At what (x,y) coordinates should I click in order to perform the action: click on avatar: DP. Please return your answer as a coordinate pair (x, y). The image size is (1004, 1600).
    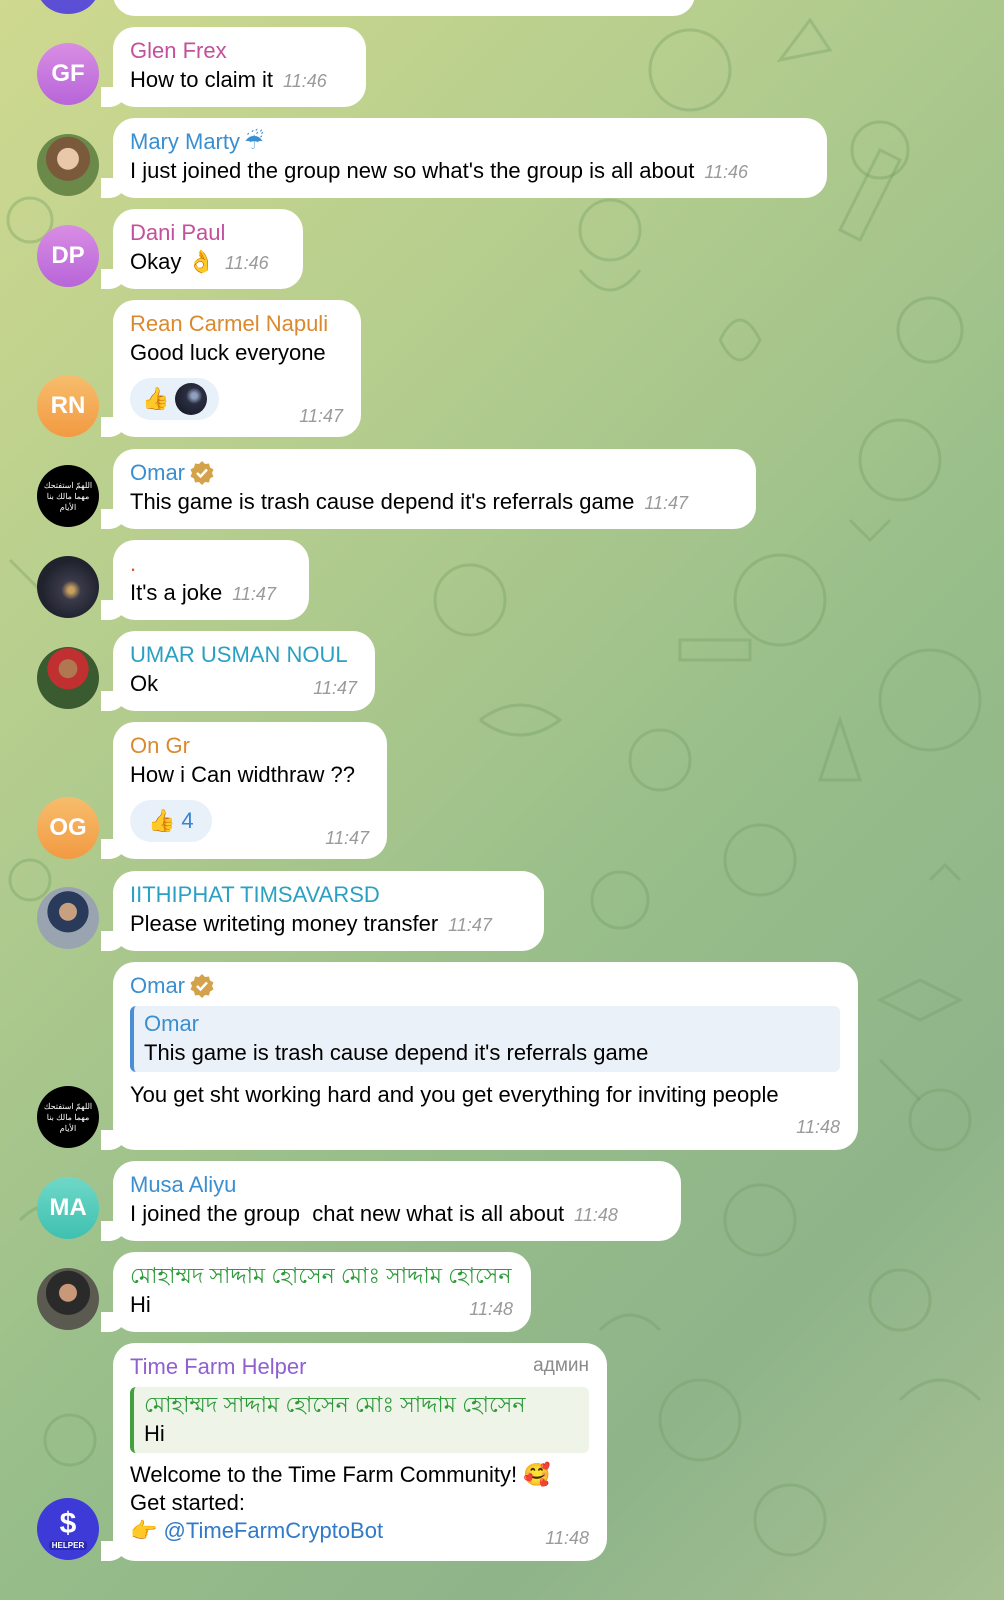
    Looking at the image, I should click on (68, 256).